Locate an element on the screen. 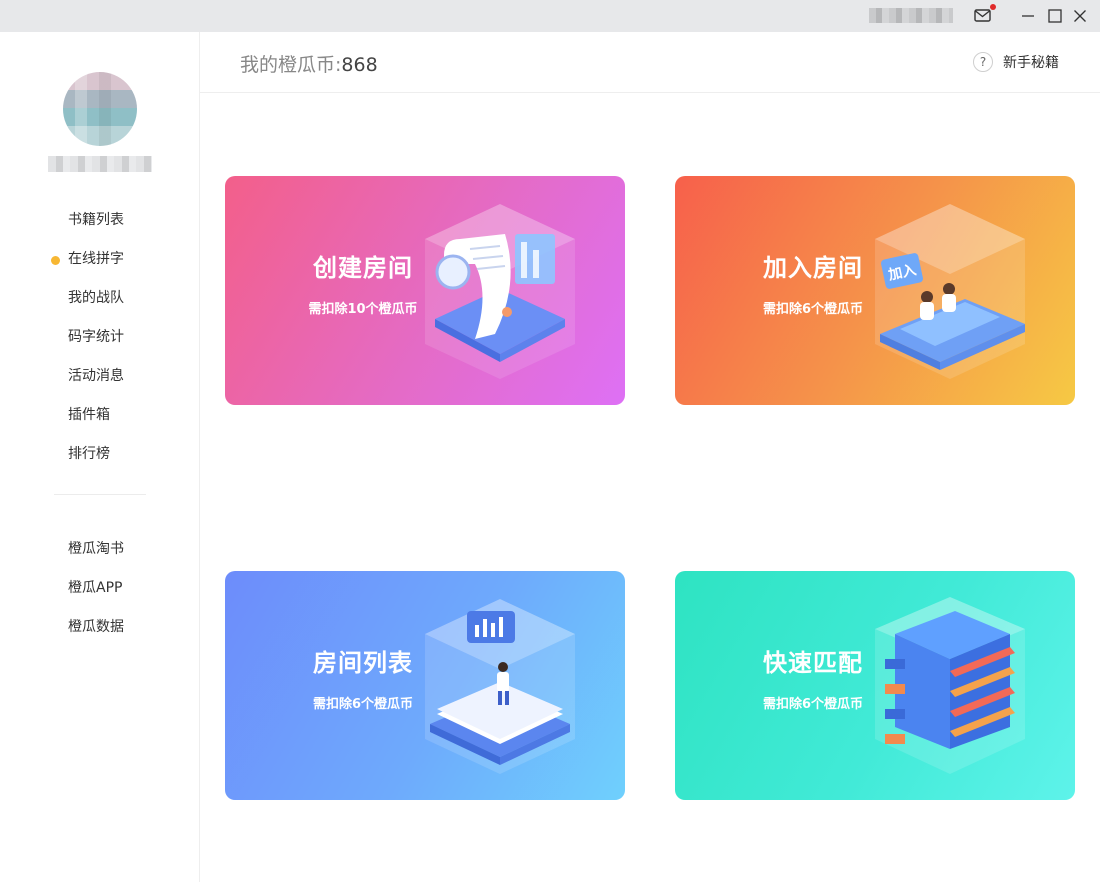  notification-dot is located at coordinates (993, 7).